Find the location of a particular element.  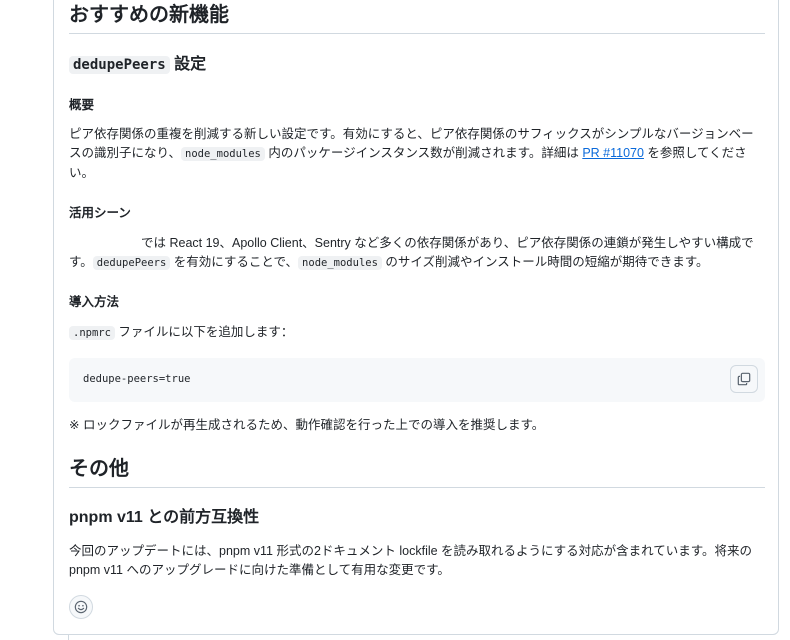

usecase-code-1: dedupePeers is located at coordinates (131, 263).